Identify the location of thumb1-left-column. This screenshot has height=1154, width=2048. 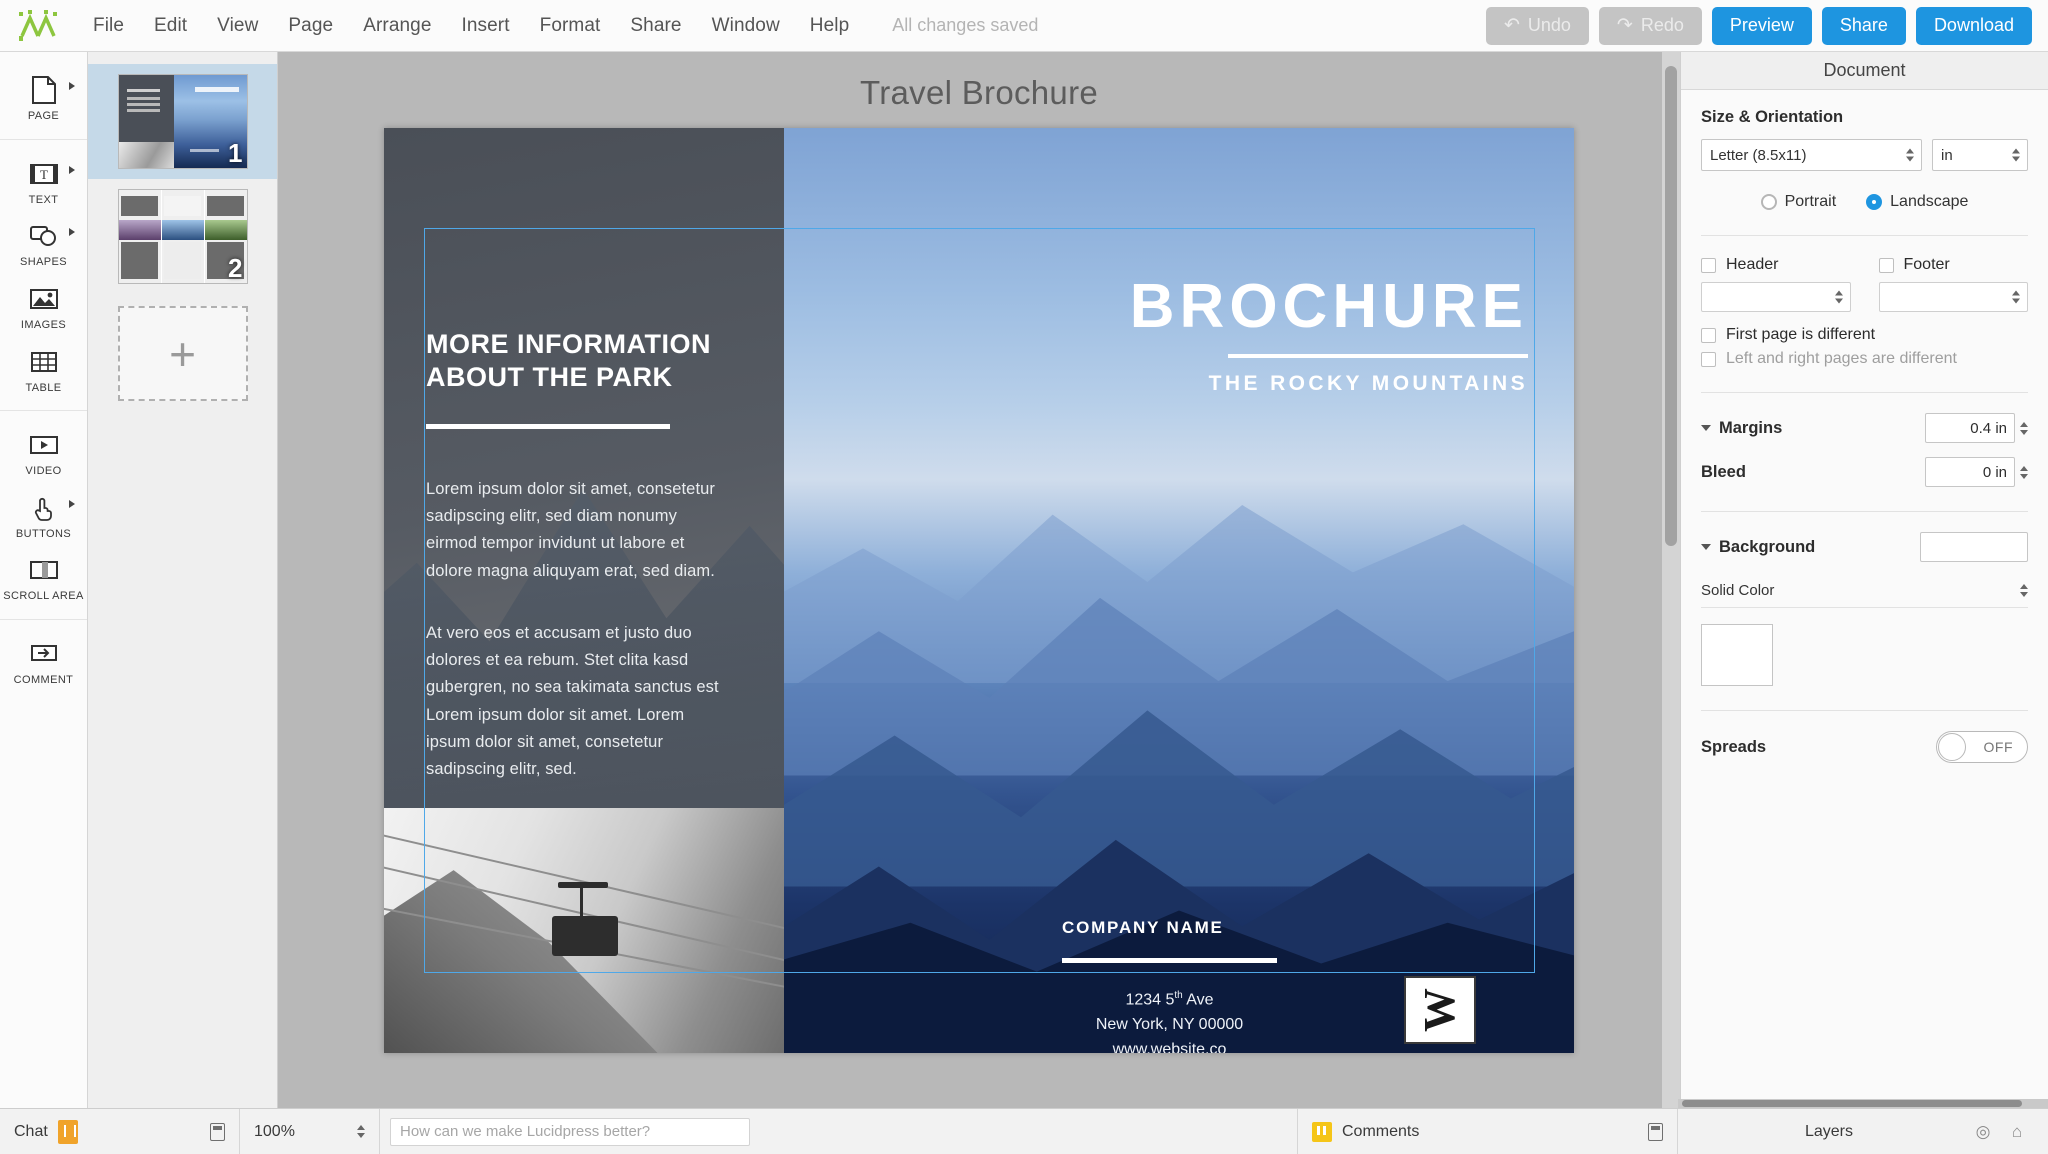
(146, 108).